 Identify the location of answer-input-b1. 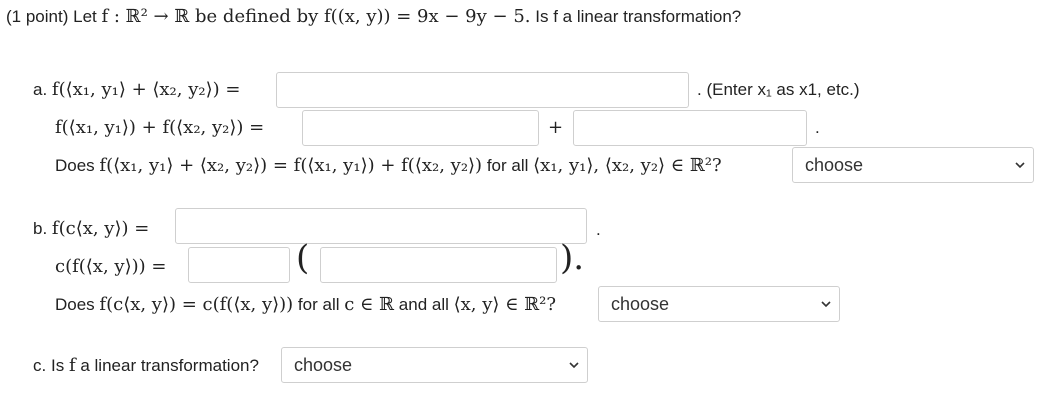
(381, 226).